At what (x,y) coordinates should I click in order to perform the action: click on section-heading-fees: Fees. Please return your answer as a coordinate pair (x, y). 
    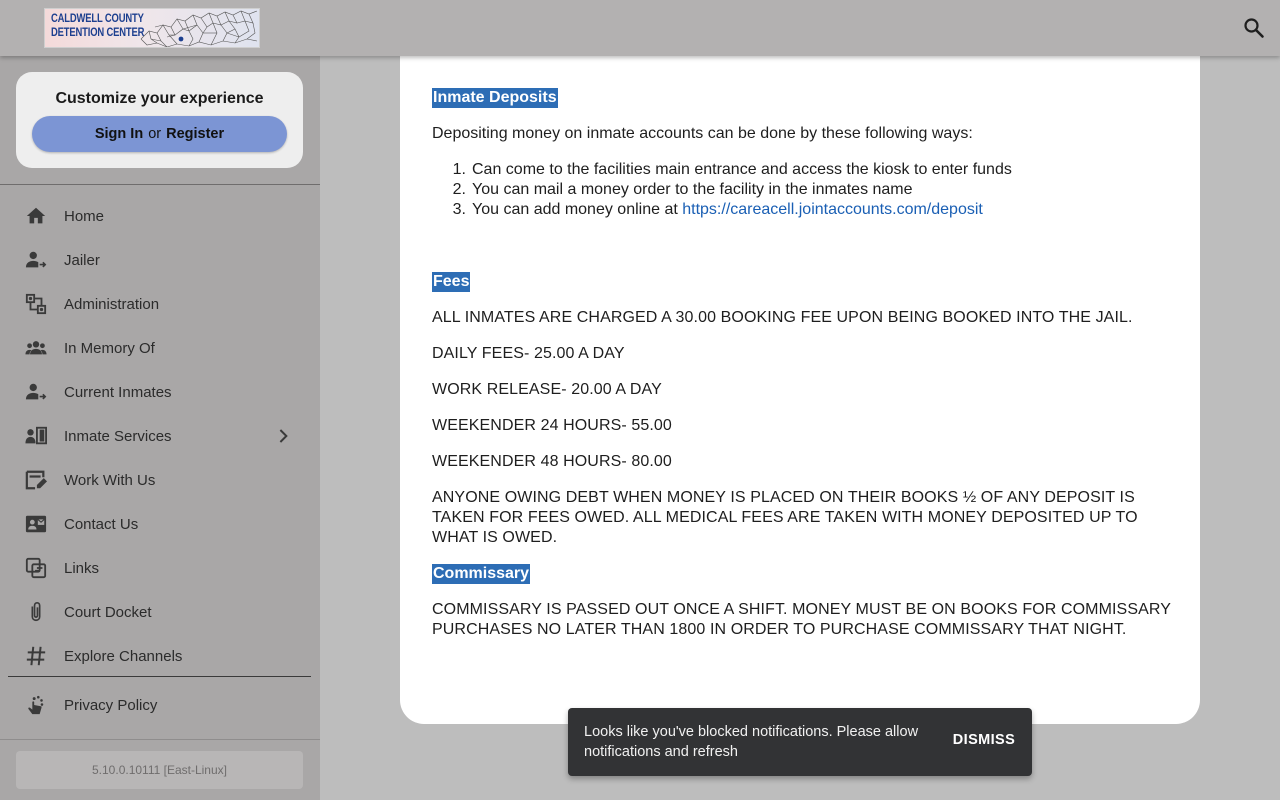
    Looking at the image, I should click on (451, 282).